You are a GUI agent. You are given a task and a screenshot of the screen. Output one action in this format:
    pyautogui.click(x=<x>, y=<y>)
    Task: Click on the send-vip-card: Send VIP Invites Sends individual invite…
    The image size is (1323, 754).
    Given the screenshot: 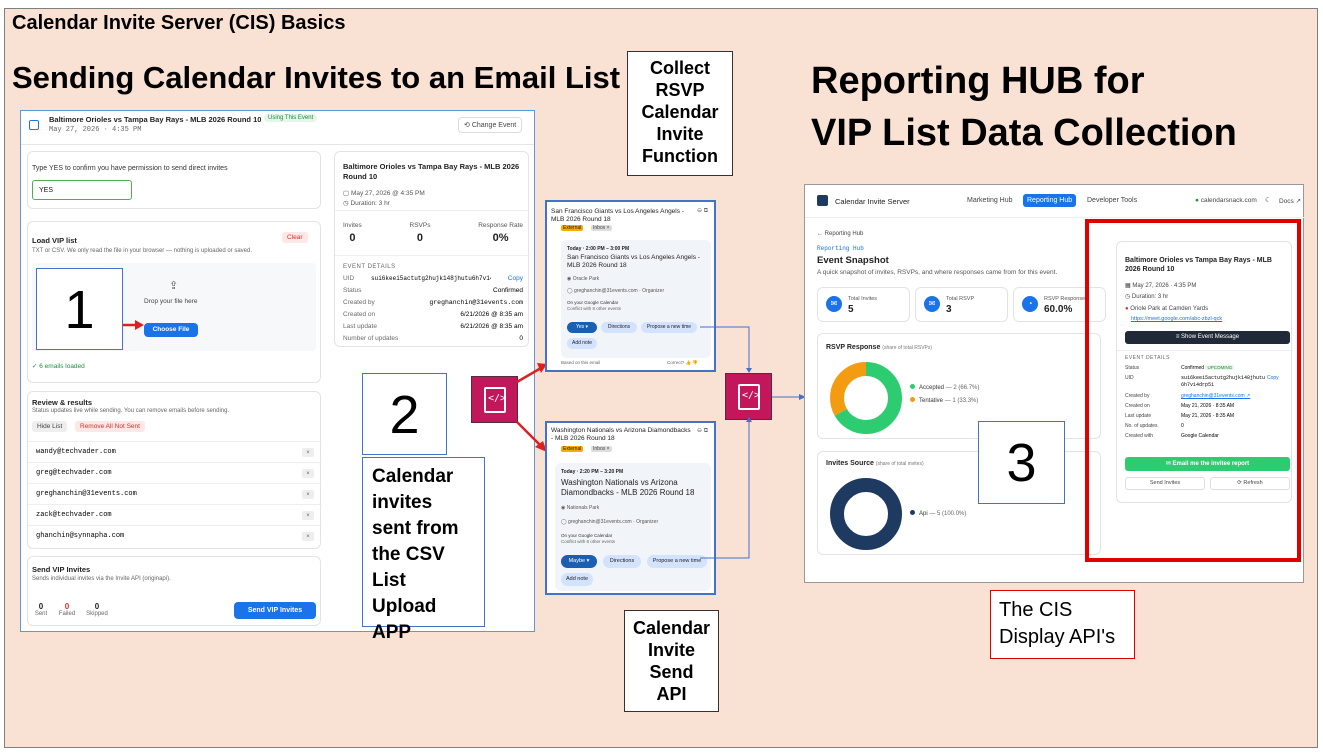 What is the action you would take?
    pyautogui.click(x=174, y=591)
    